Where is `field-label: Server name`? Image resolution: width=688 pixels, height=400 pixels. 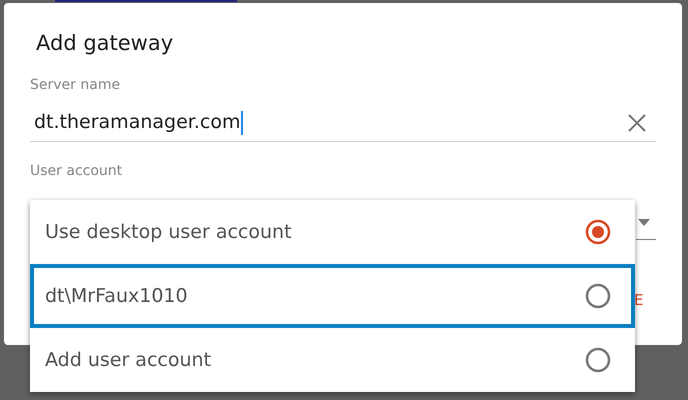
field-label: Server name is located at coordinates (76, 85).